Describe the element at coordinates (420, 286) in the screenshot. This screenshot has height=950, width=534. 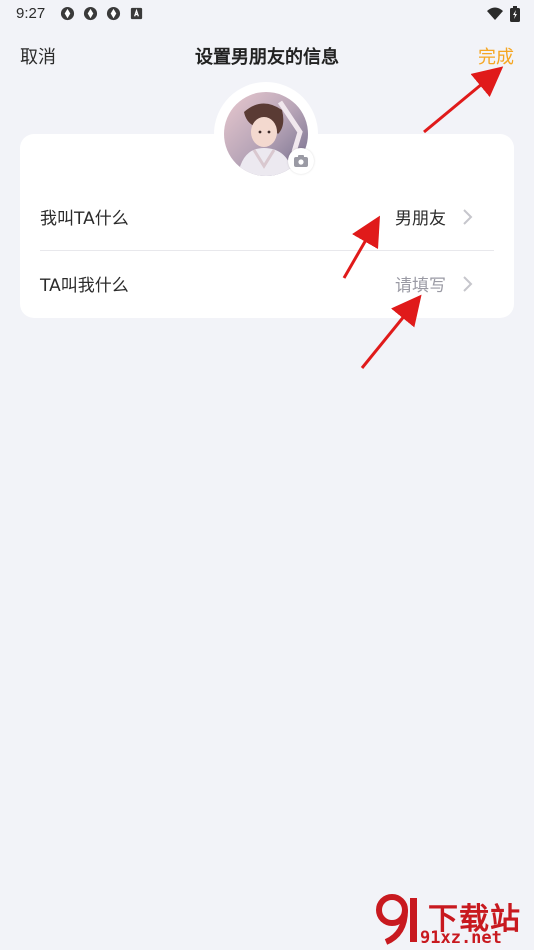
I see `row-value-placeholder: 请填写` at that location.